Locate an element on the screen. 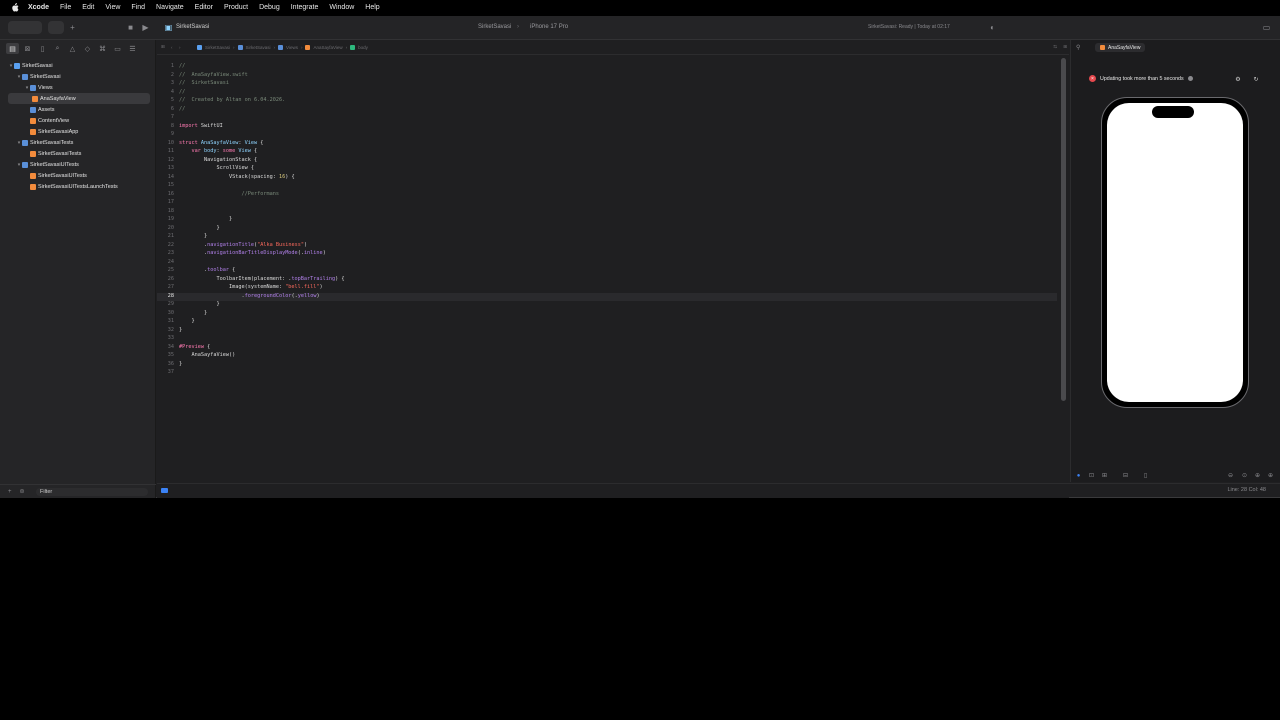 This screenshot has width=1280, height=720. device-settings-icon: ⊟ is located at coordinates (1125, 475).